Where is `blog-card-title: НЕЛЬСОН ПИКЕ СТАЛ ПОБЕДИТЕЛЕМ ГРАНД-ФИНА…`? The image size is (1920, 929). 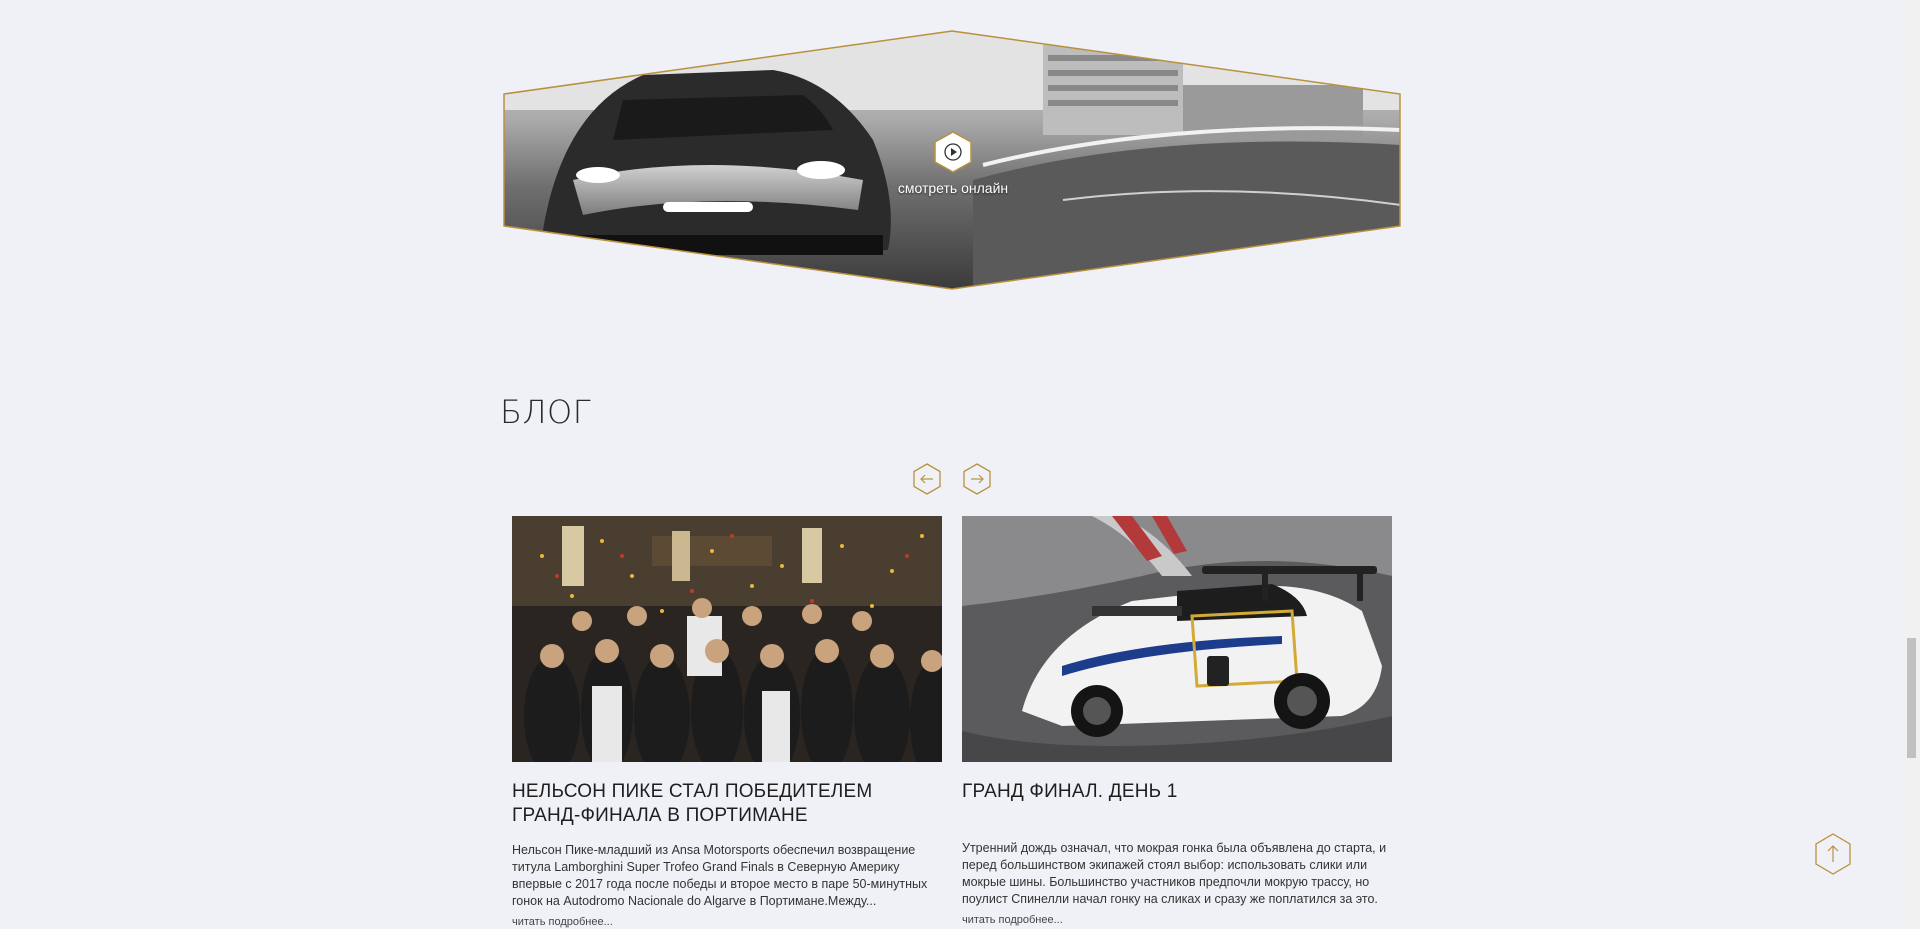 blog-card-title: НЕЛЬСОН ПИКЕ СТАЛ ПОБЕДИТЕЛЕМ ГРАНД-ФИНА… is located at coordinates (727, 804).